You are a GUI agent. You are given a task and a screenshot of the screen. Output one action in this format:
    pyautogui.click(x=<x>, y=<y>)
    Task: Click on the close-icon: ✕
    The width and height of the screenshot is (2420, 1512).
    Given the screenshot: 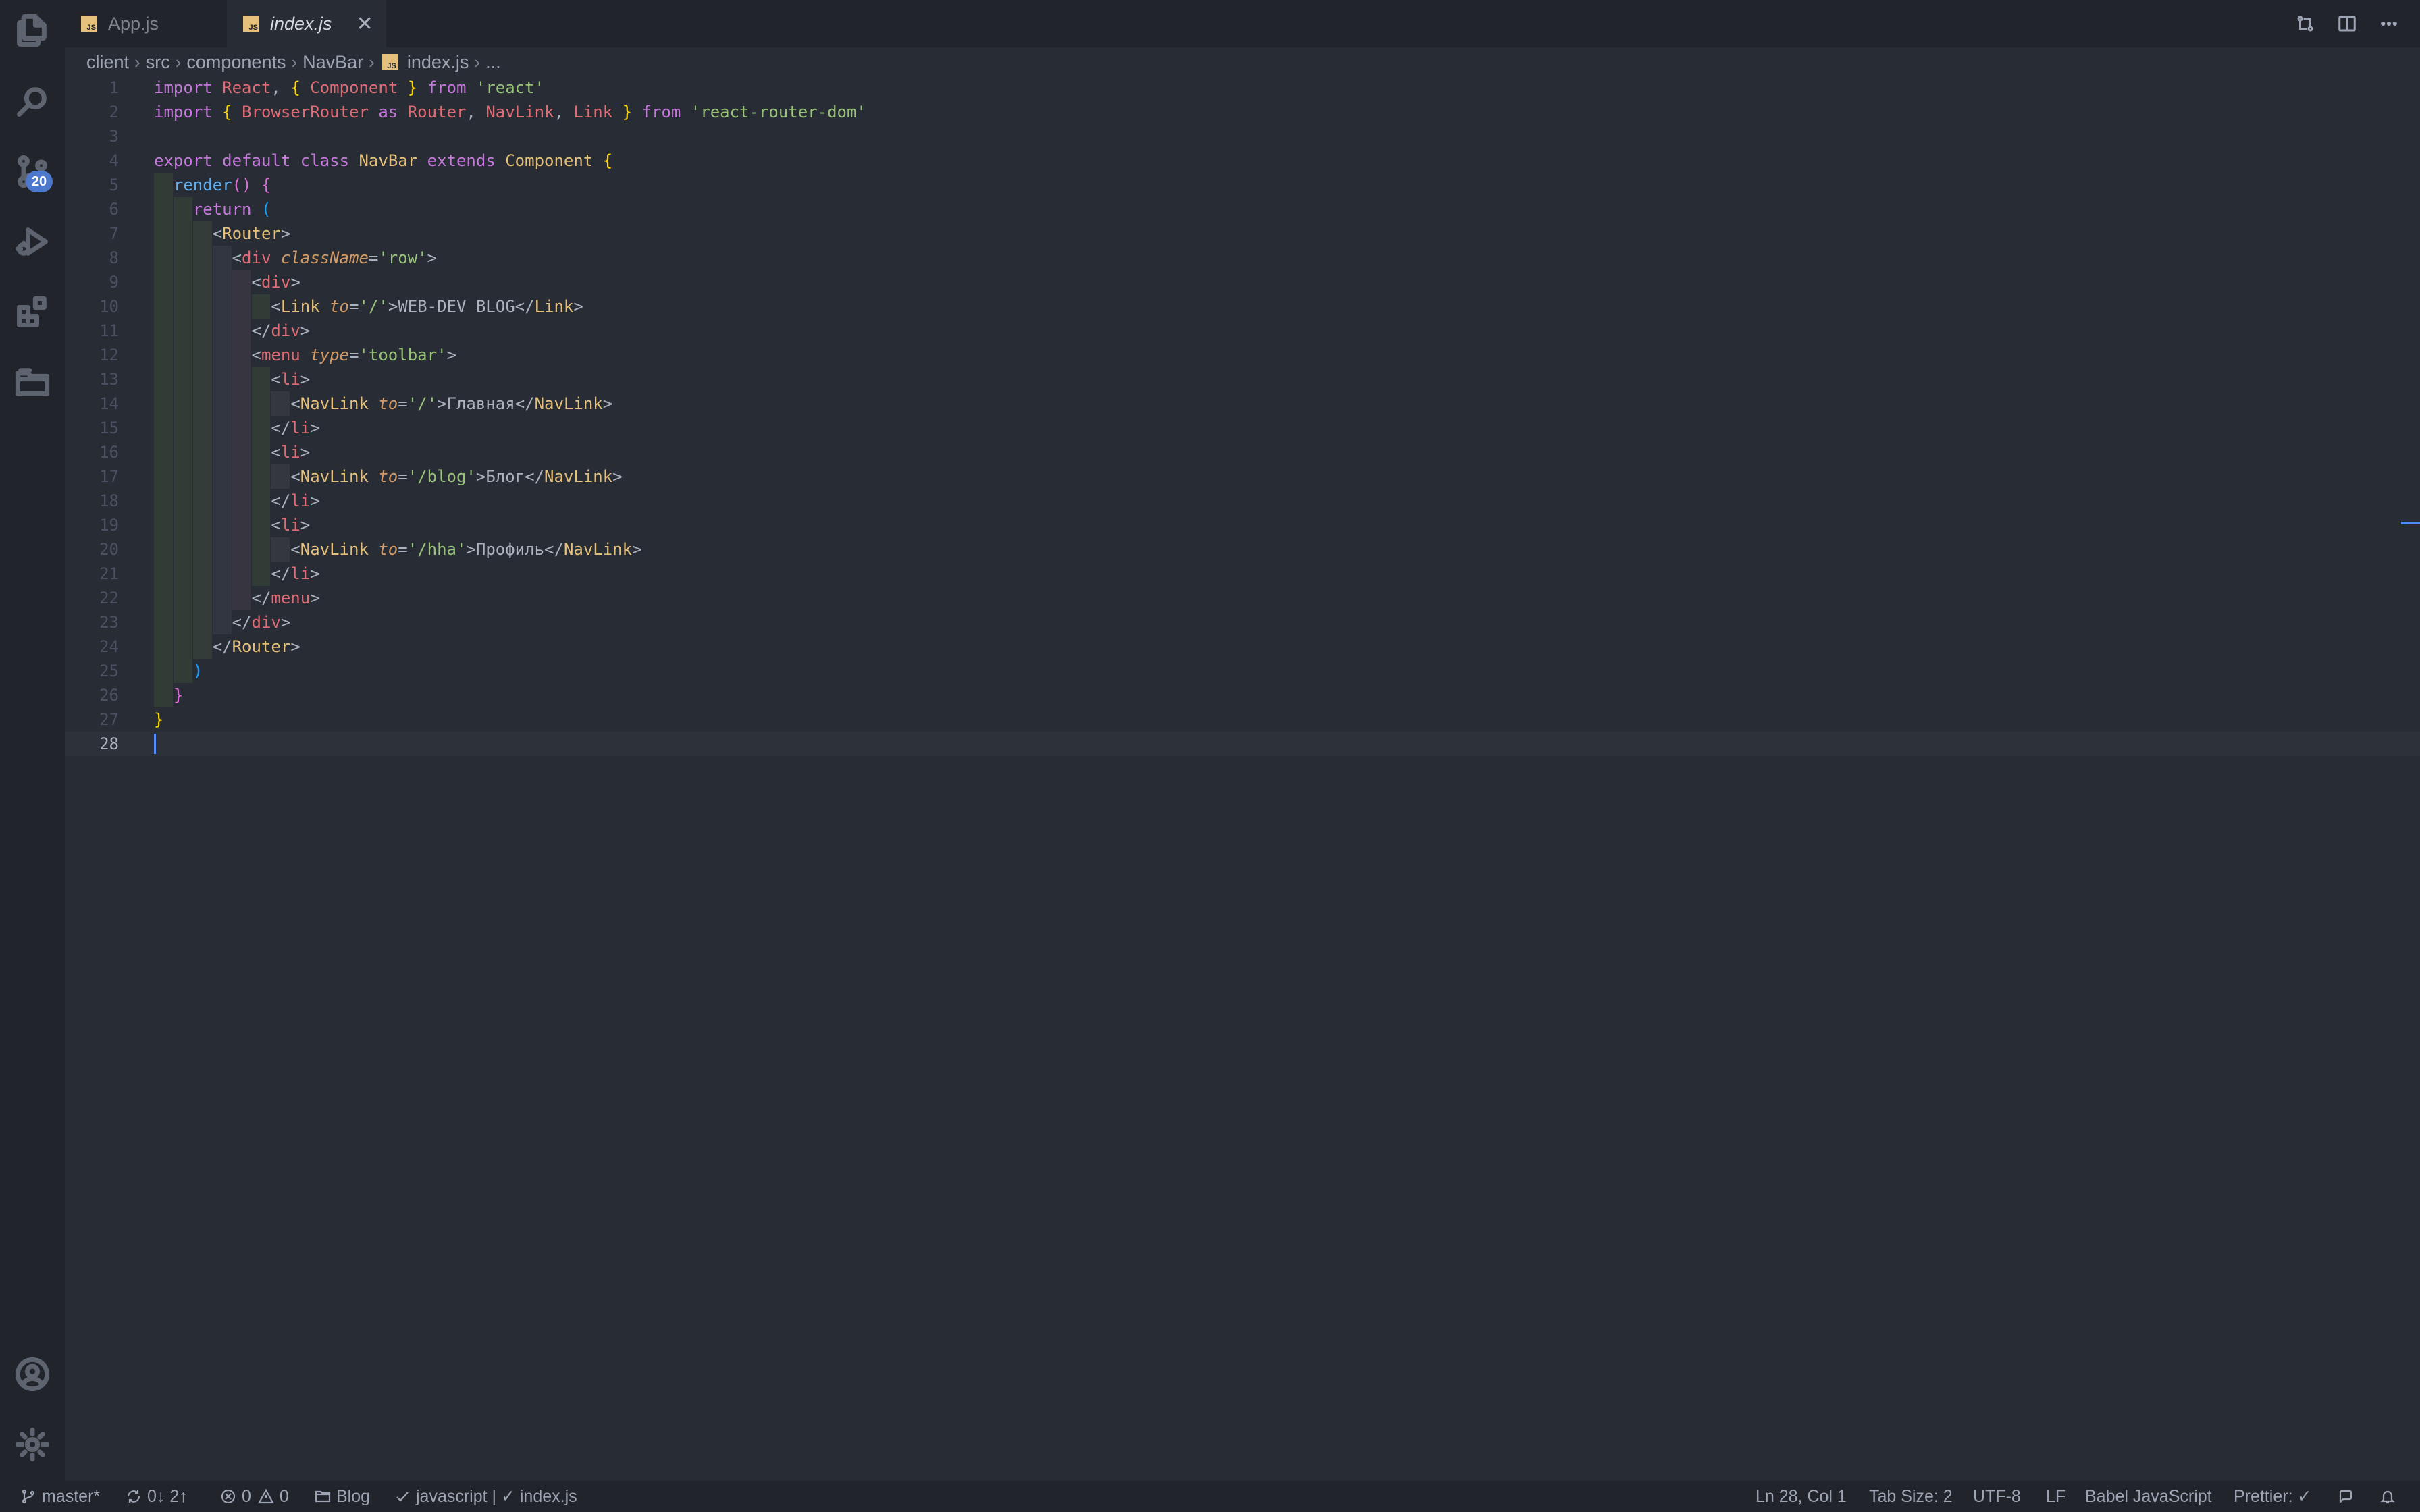 What is the action you would take?
    pyautogui.click(x=365, y=24)
    